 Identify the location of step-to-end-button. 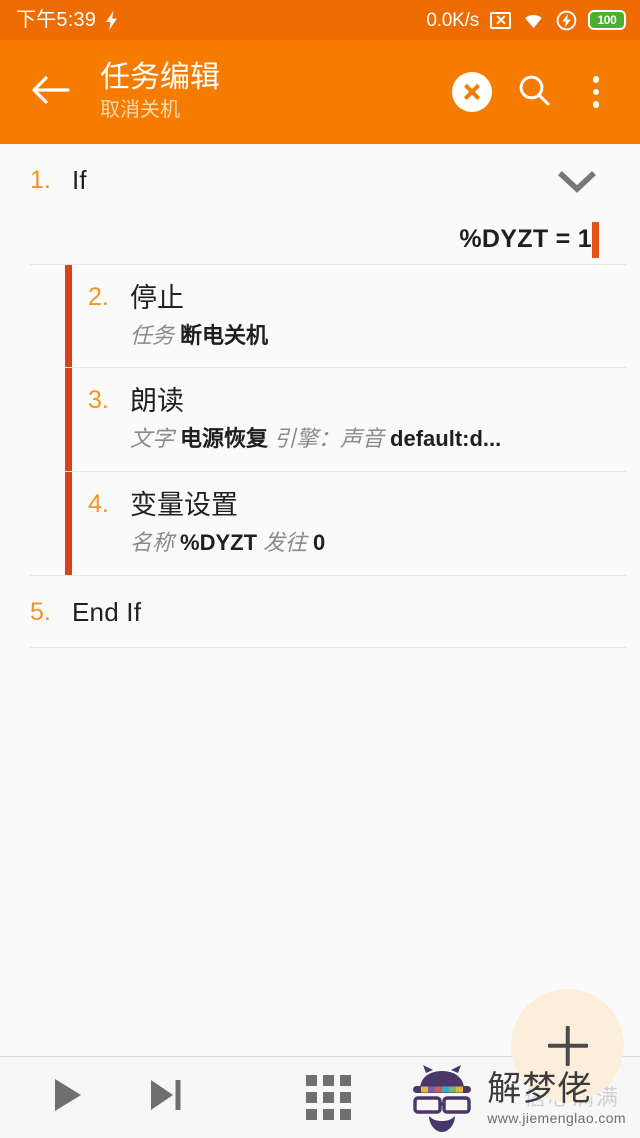
(166, 1097).